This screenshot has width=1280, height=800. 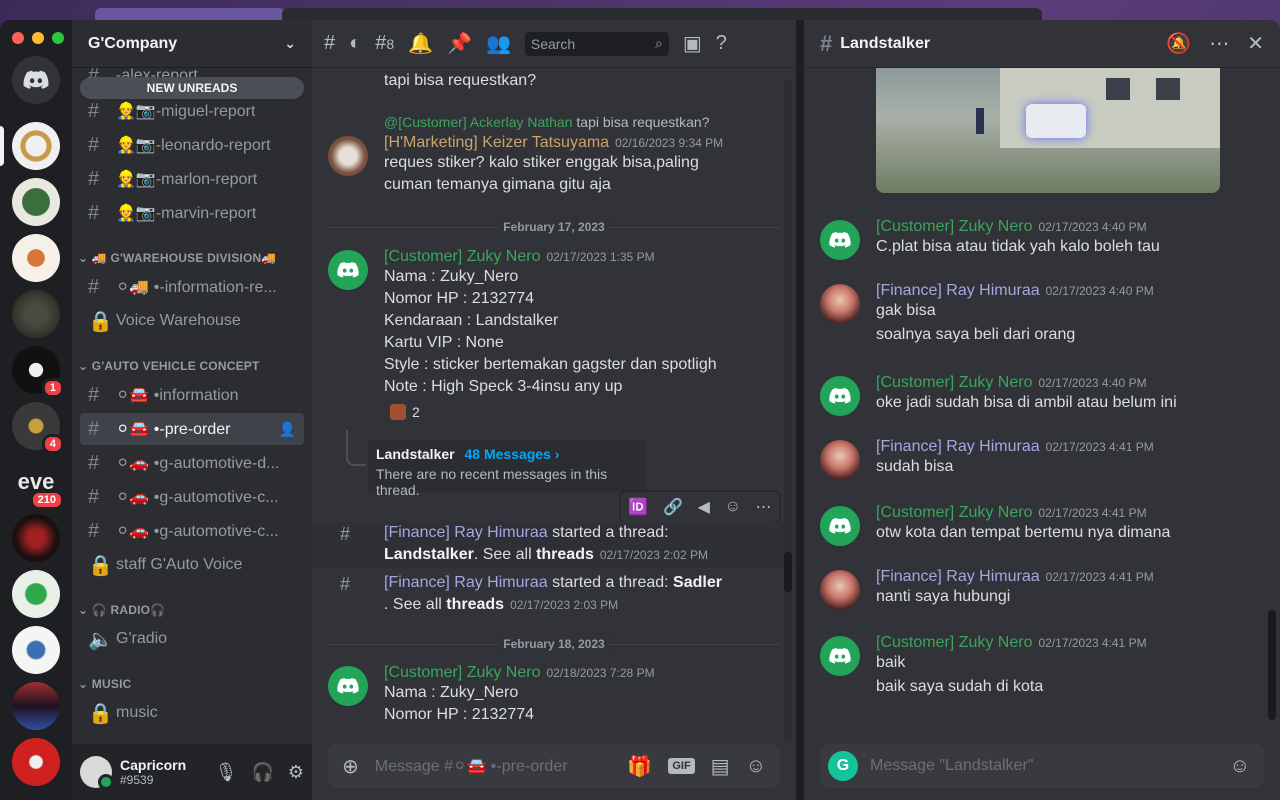 I want to click on mute-bell-icon: 🔕, so click(x=1178, y=43).